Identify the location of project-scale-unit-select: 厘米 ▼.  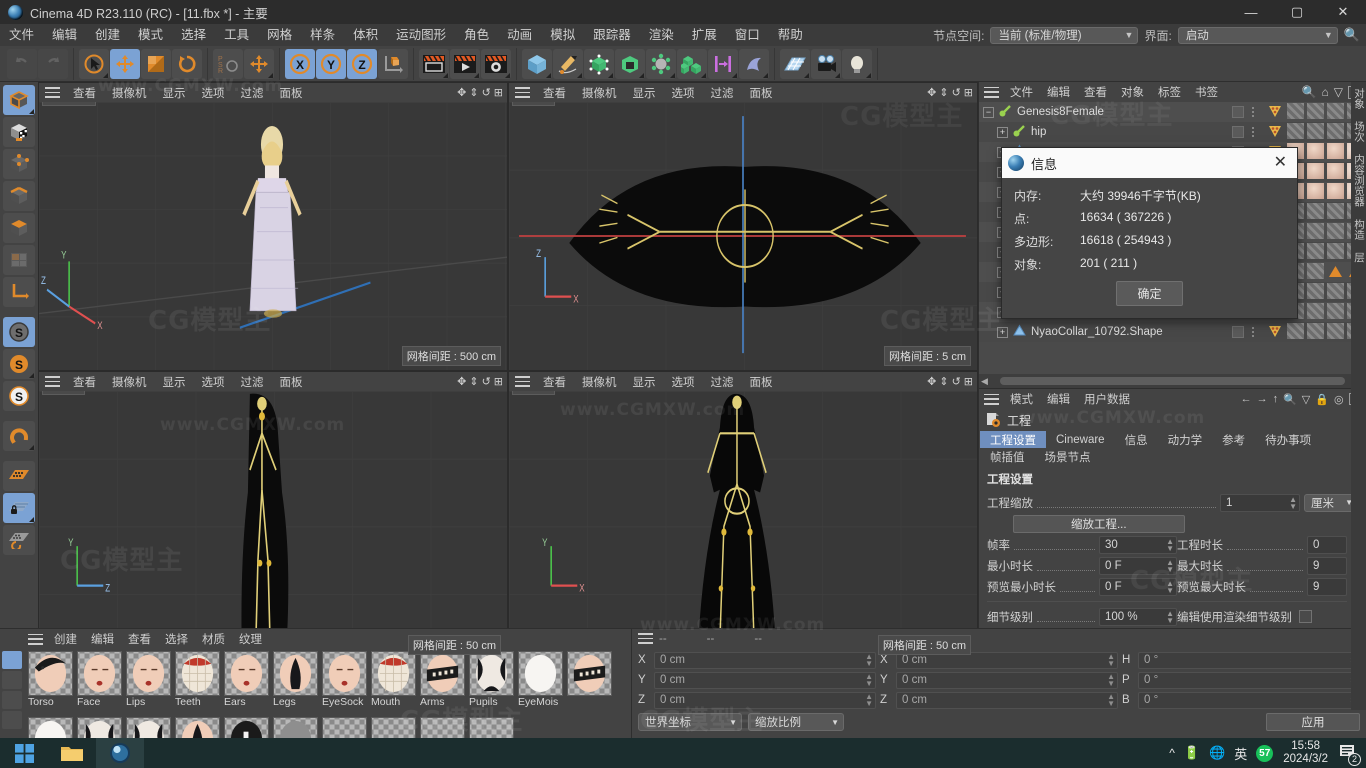
(1331, 502).